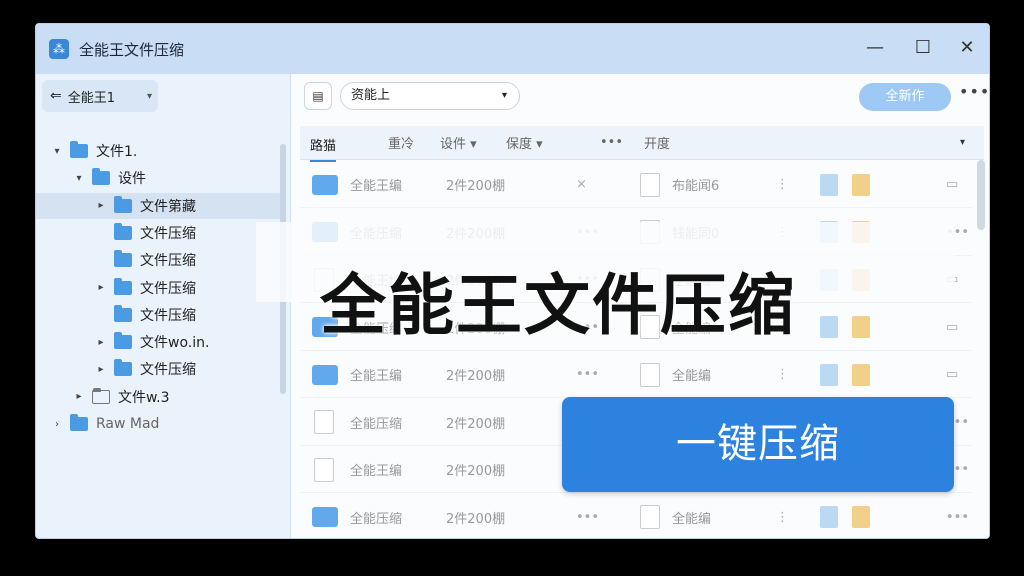 The width and height of the screenshot is (1024, 576). I want to click on table-row: 全能王编 2件200棚 × 布能闻6 ⋮ ▭, so click(636, 185).